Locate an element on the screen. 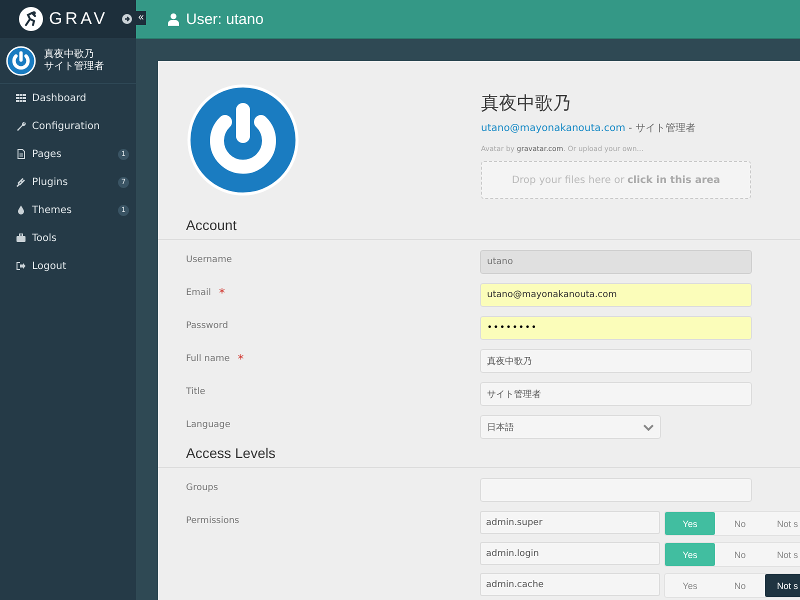 Image resolution: width=800 pixels, height=600 pixels. permission-field: admin.login is located at coordinates (570, 553).